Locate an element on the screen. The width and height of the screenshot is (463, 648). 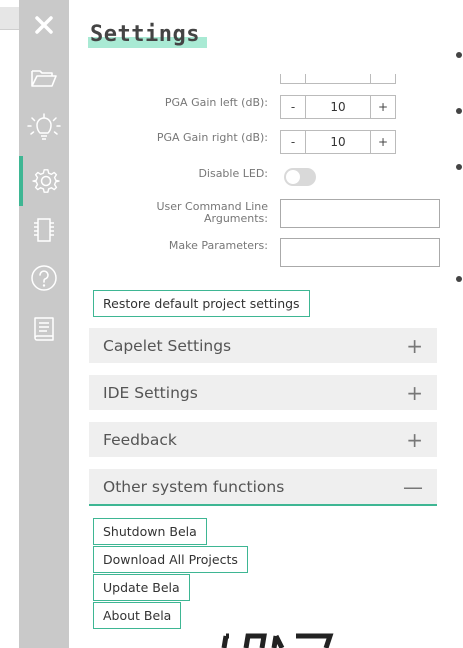
help-icon is located at coordinates (44, 278).